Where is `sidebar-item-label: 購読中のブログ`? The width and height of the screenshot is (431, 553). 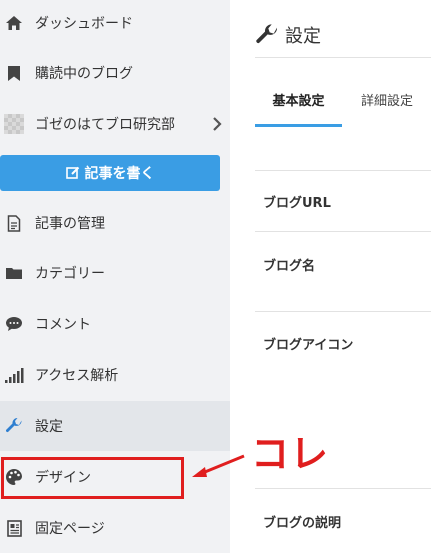
sidebar-item-label: 購読中のブログ is located at coordinates (84, 74).